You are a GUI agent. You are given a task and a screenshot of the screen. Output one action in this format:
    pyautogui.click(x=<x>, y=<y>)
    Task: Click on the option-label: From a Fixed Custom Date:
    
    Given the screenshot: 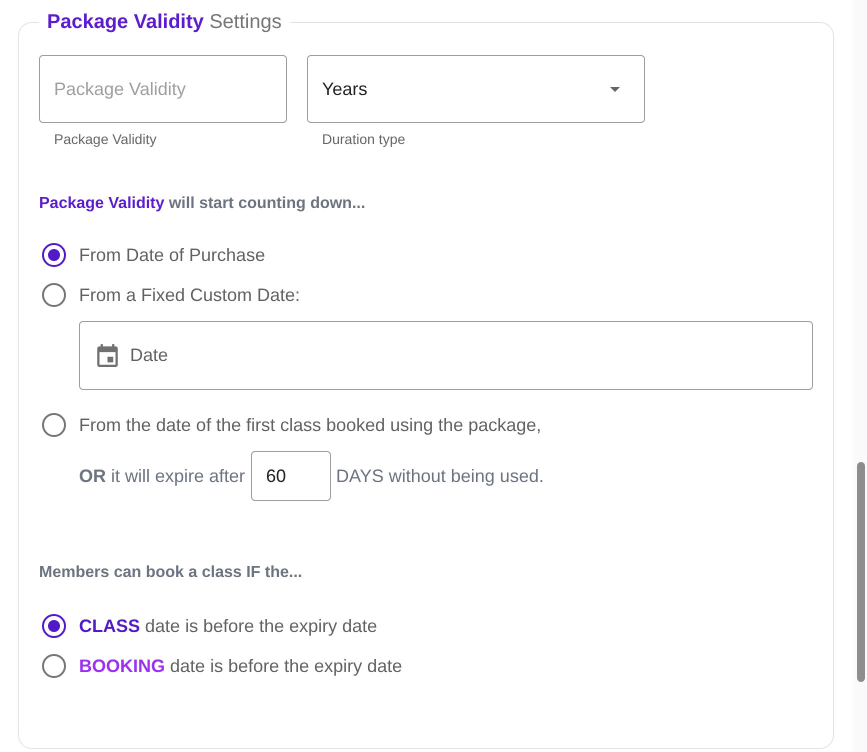 What is the action you would take?
    pyautogui.click(x=189, y=295)
    